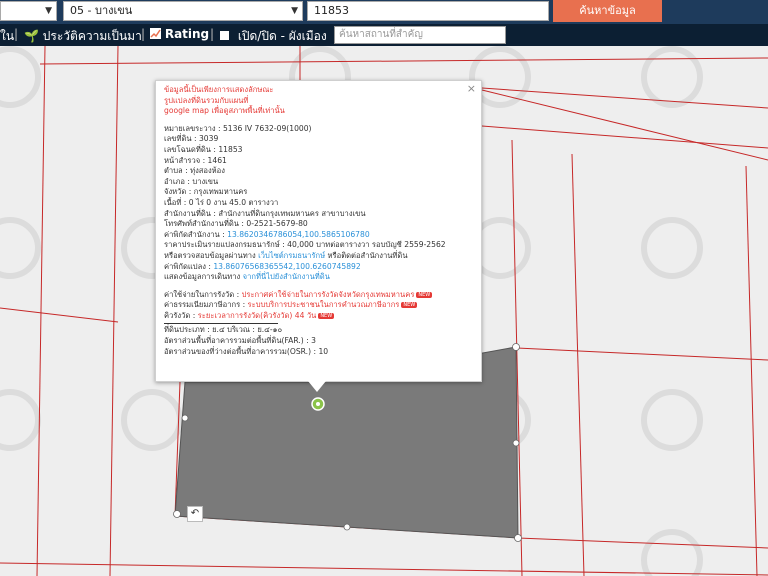 Image resolution: width=768 pixels, height=576 pixels. Describe the element at coordinates (223, 330) in the screenshot. I see `zone-row: ที่ดินประเภท : ย.๔ บริเวณ : ย.๔-๑๐` at that location.